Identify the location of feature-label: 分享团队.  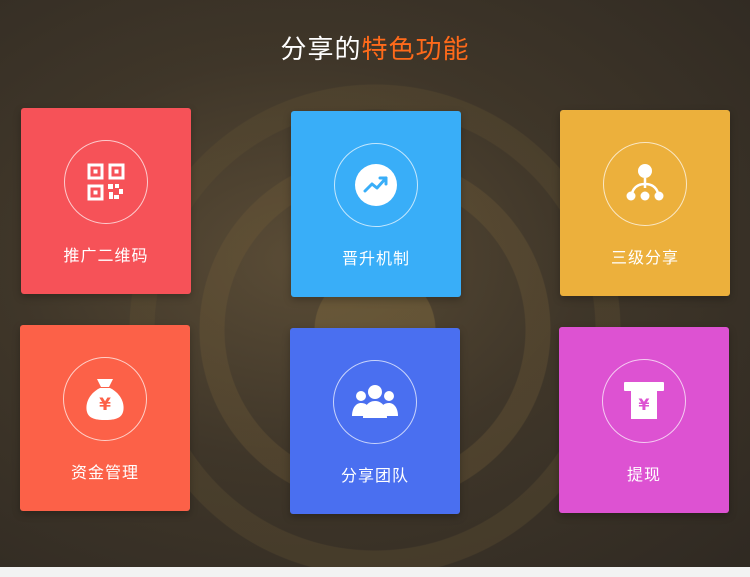
(374, 475).